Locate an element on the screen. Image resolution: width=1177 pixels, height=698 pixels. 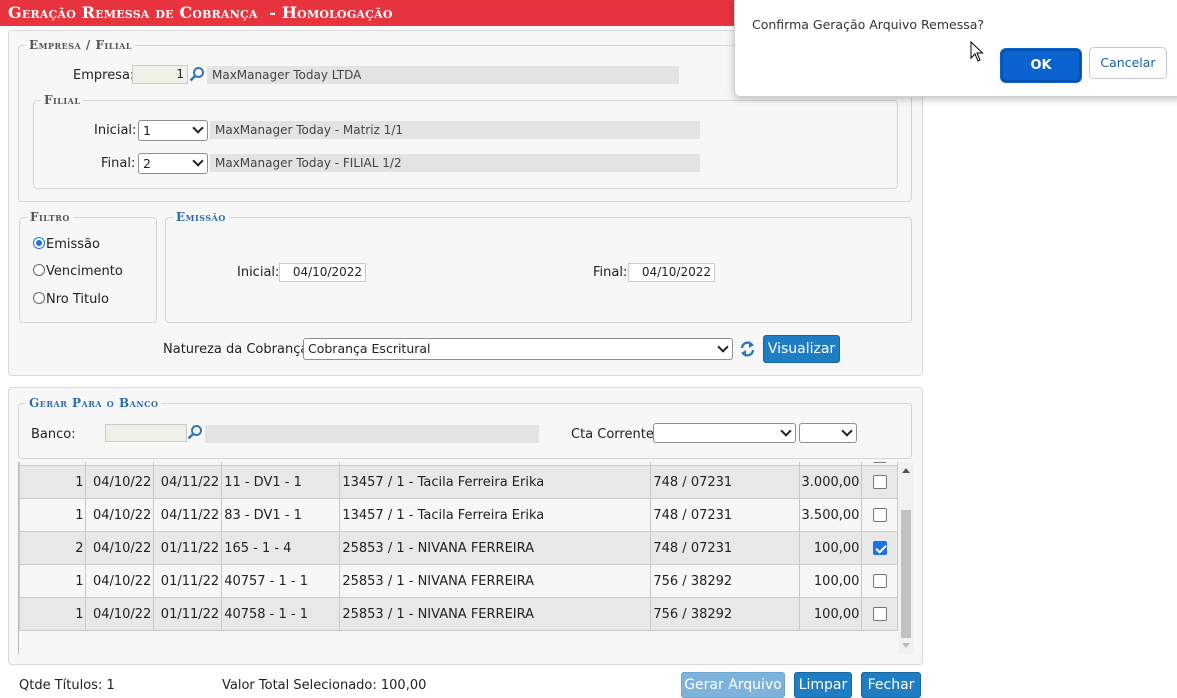
cell-titulo: 11 - DV1 - 1 is located at coordinates (281, 482).